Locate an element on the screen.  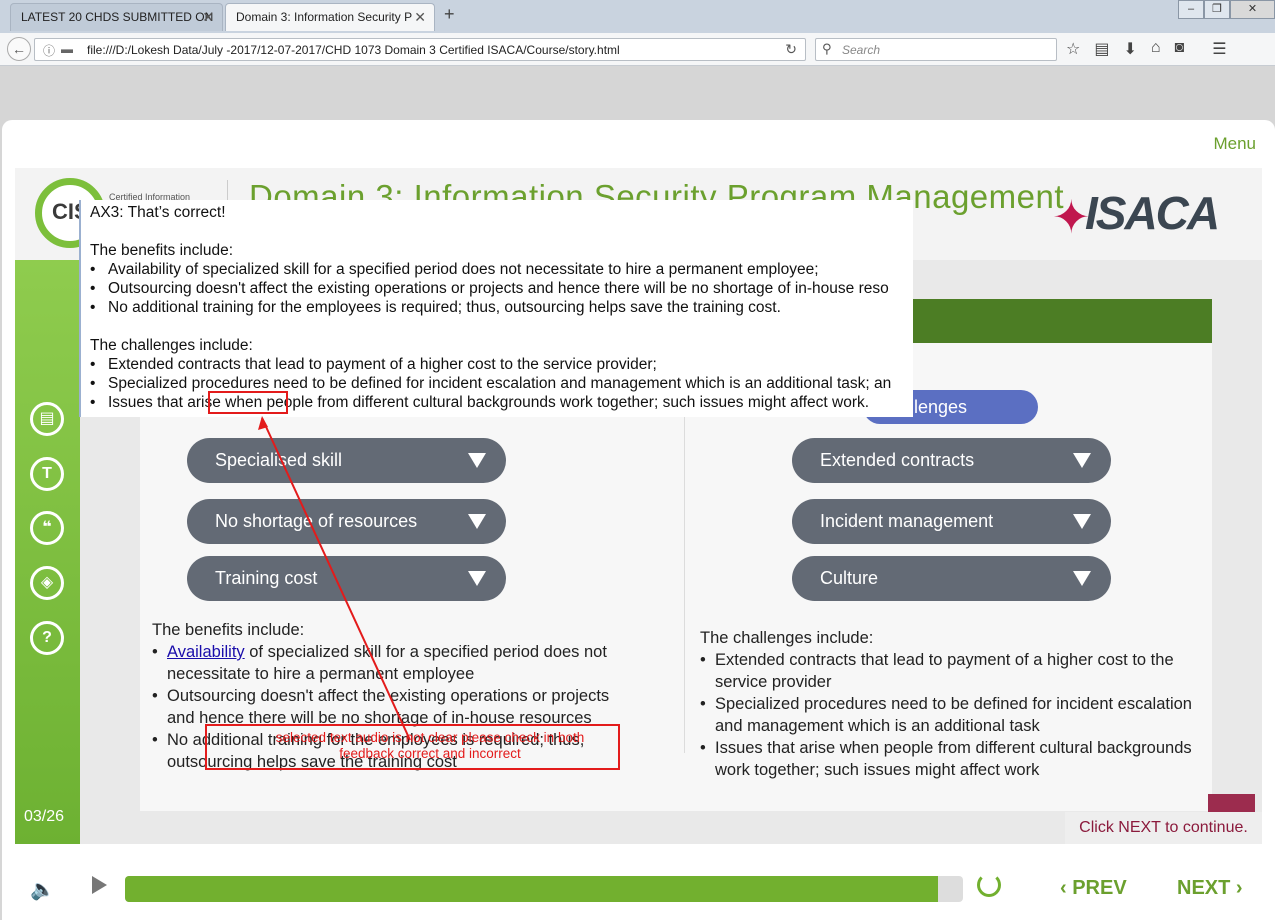
hamburger-menu-icon: ☰ is located at coordinates (1219, 49).